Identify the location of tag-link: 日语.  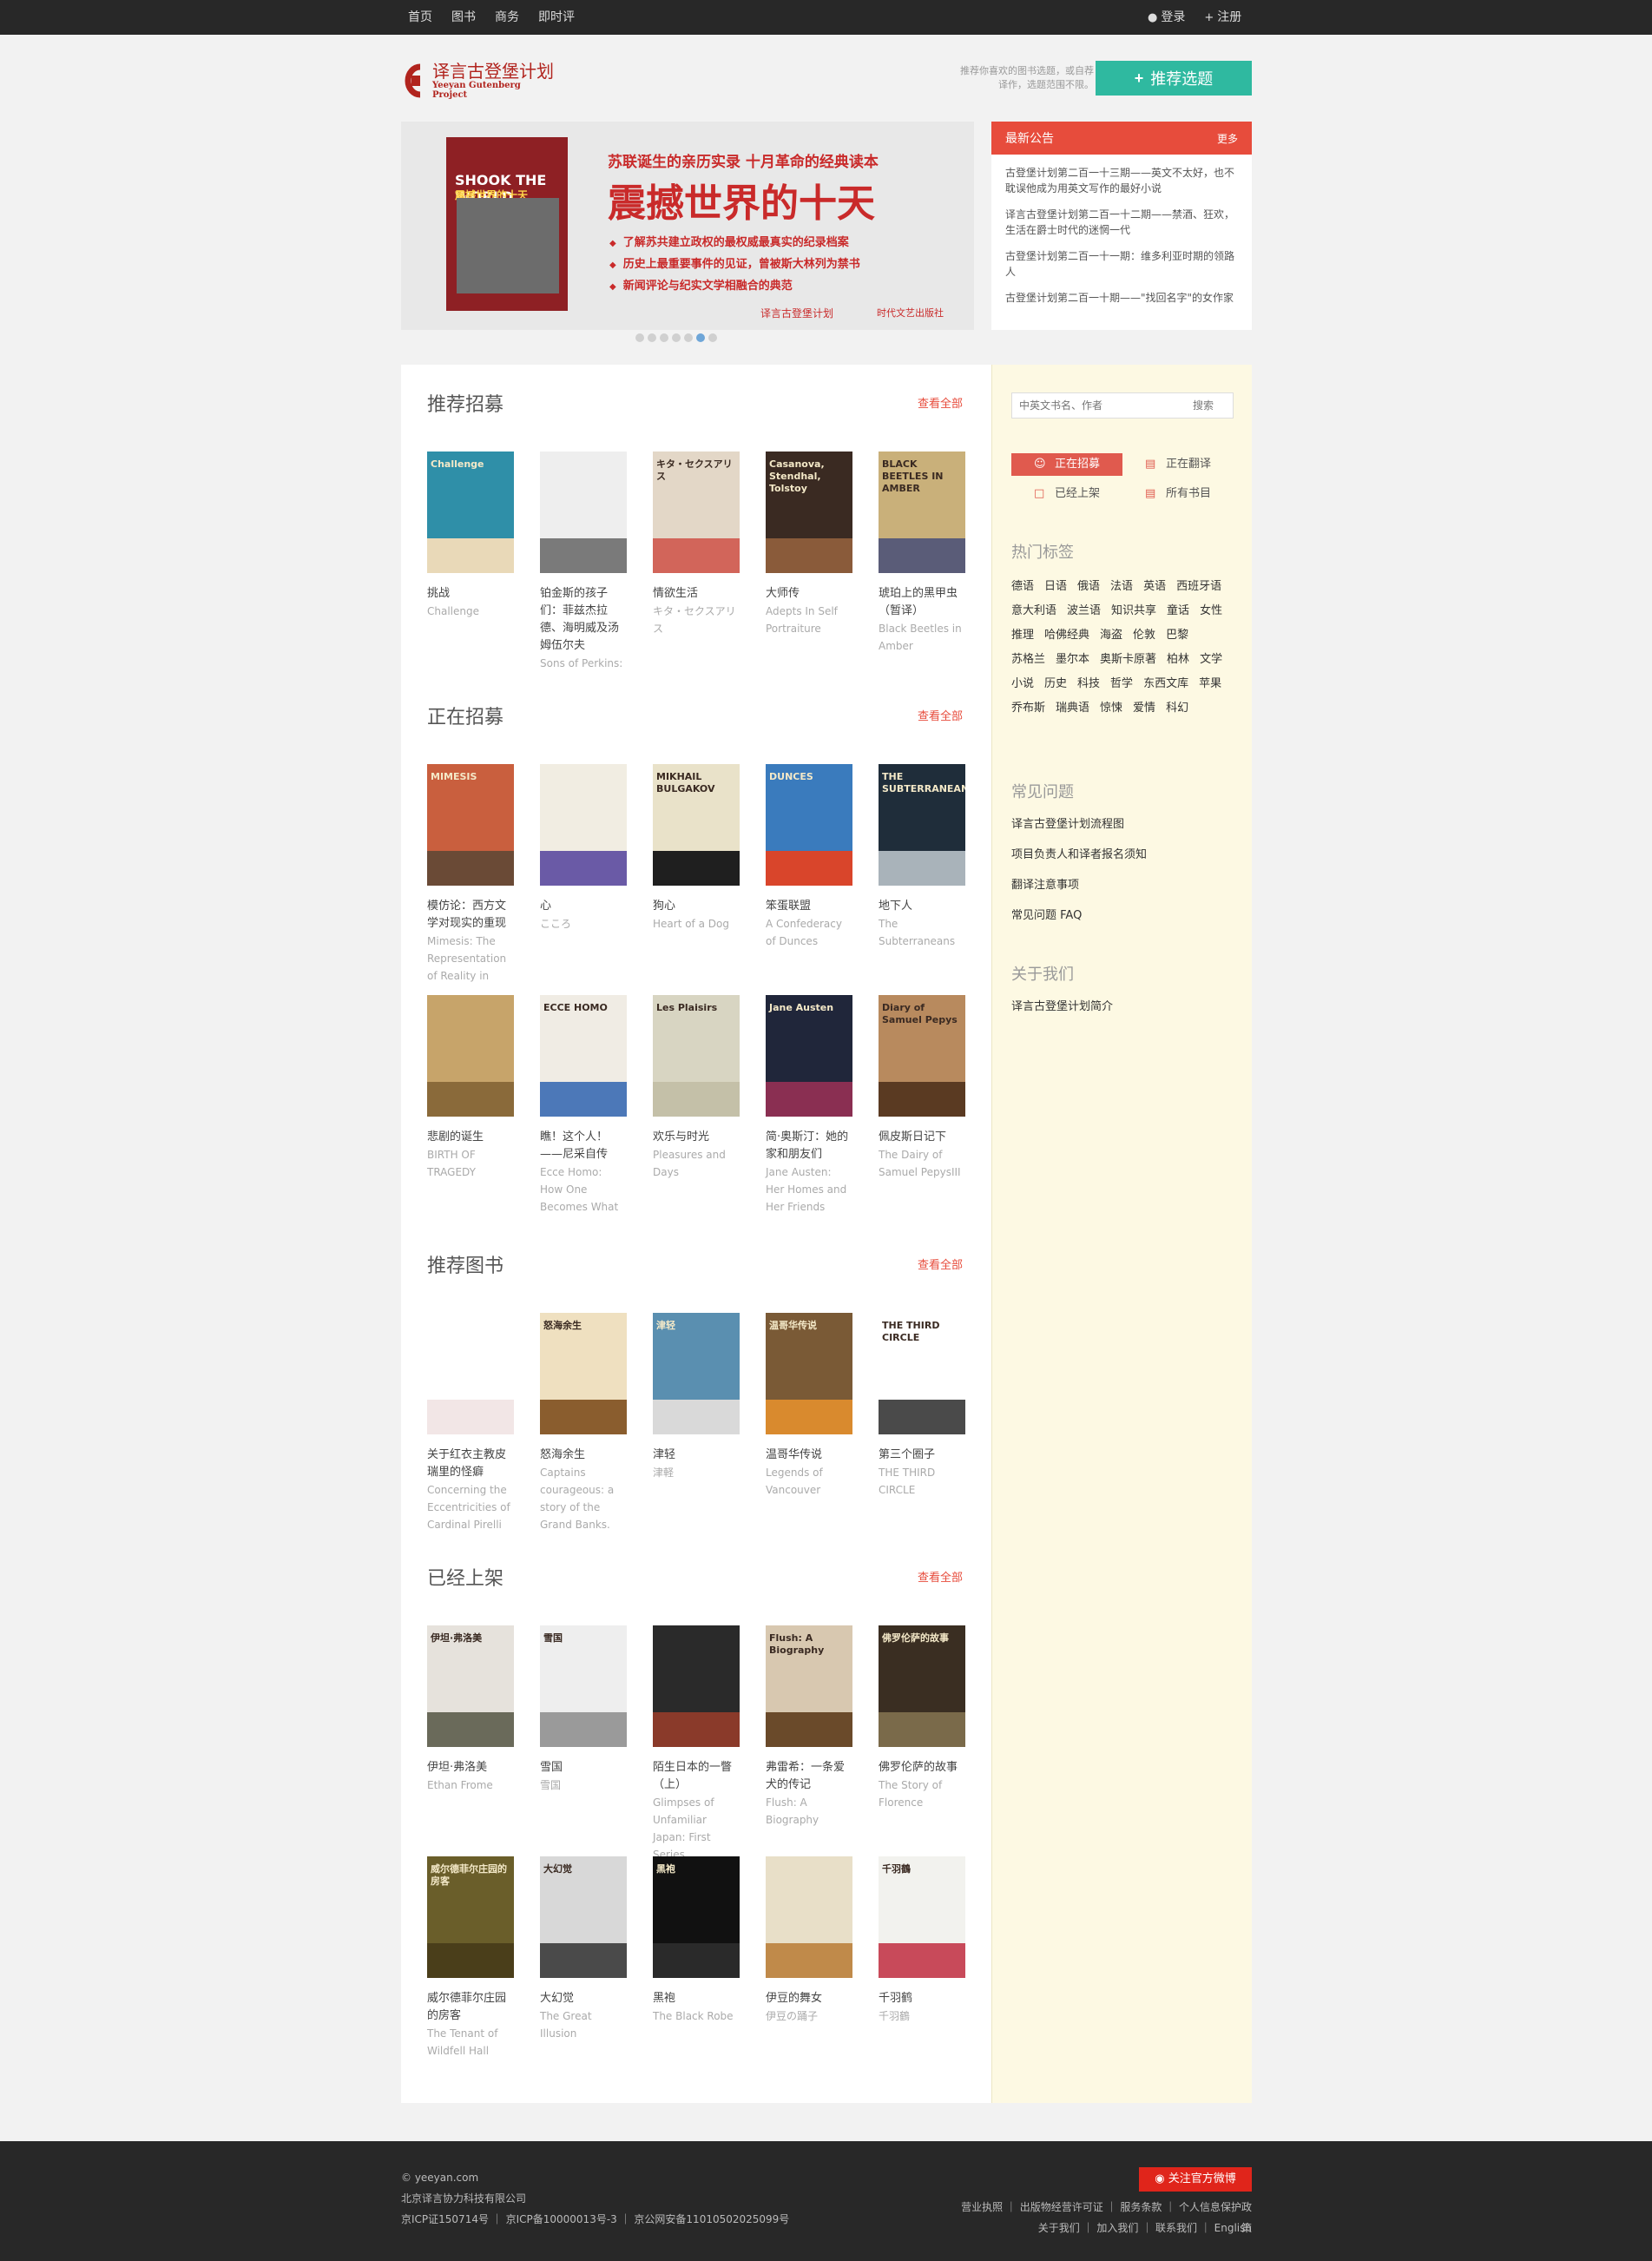
(1055, 587).